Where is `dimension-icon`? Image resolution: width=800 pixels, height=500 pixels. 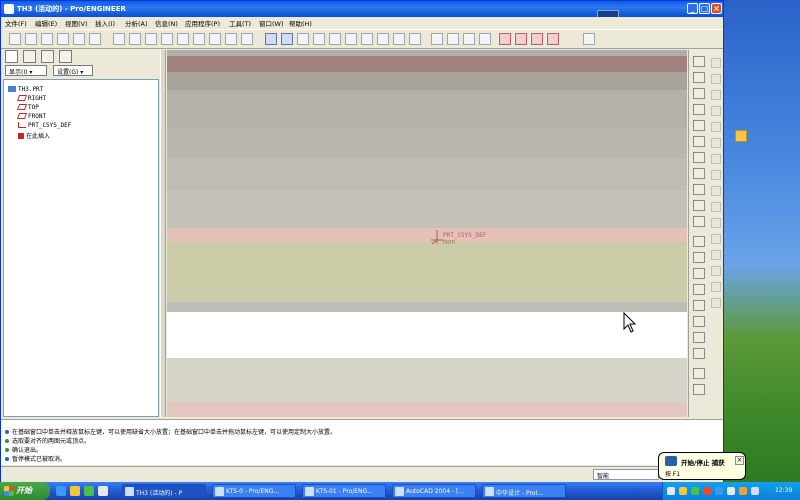 dimension-icon is located at coordinates (699, 373).